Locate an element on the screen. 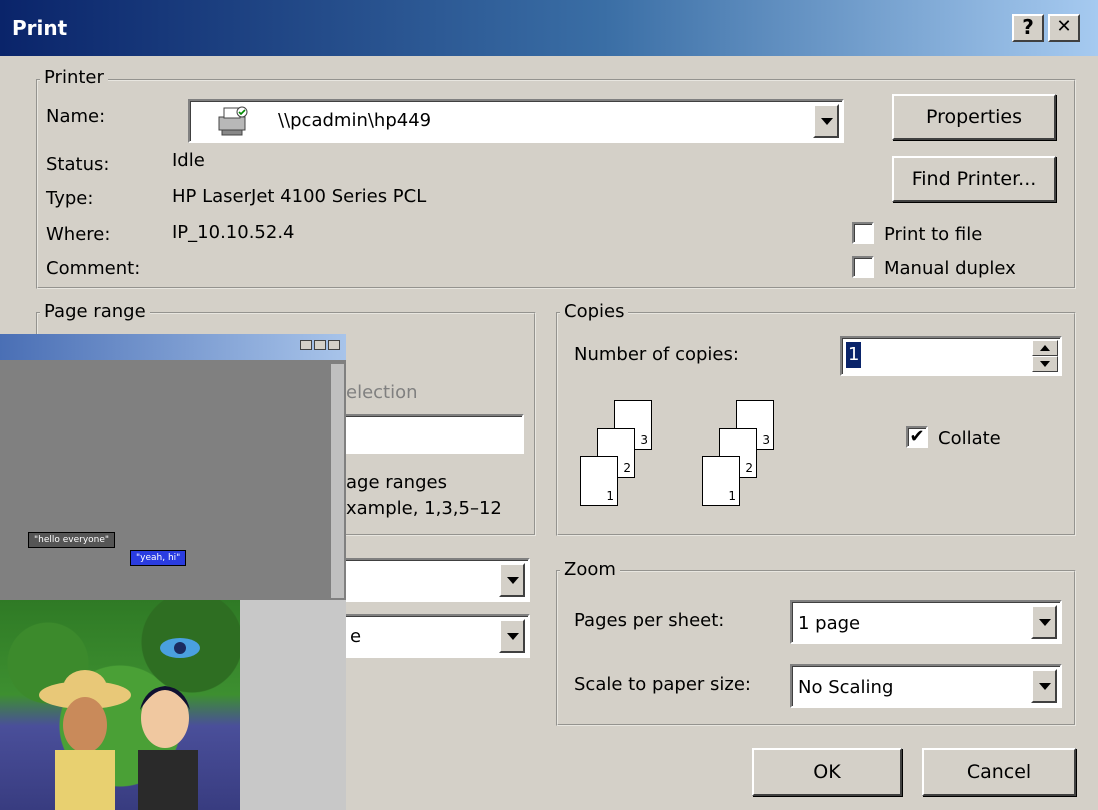 Image resolution: width=1098 pixels, height=810 pixels. chat-bubble: "hello everyone" is located at coordinates (72, 540).